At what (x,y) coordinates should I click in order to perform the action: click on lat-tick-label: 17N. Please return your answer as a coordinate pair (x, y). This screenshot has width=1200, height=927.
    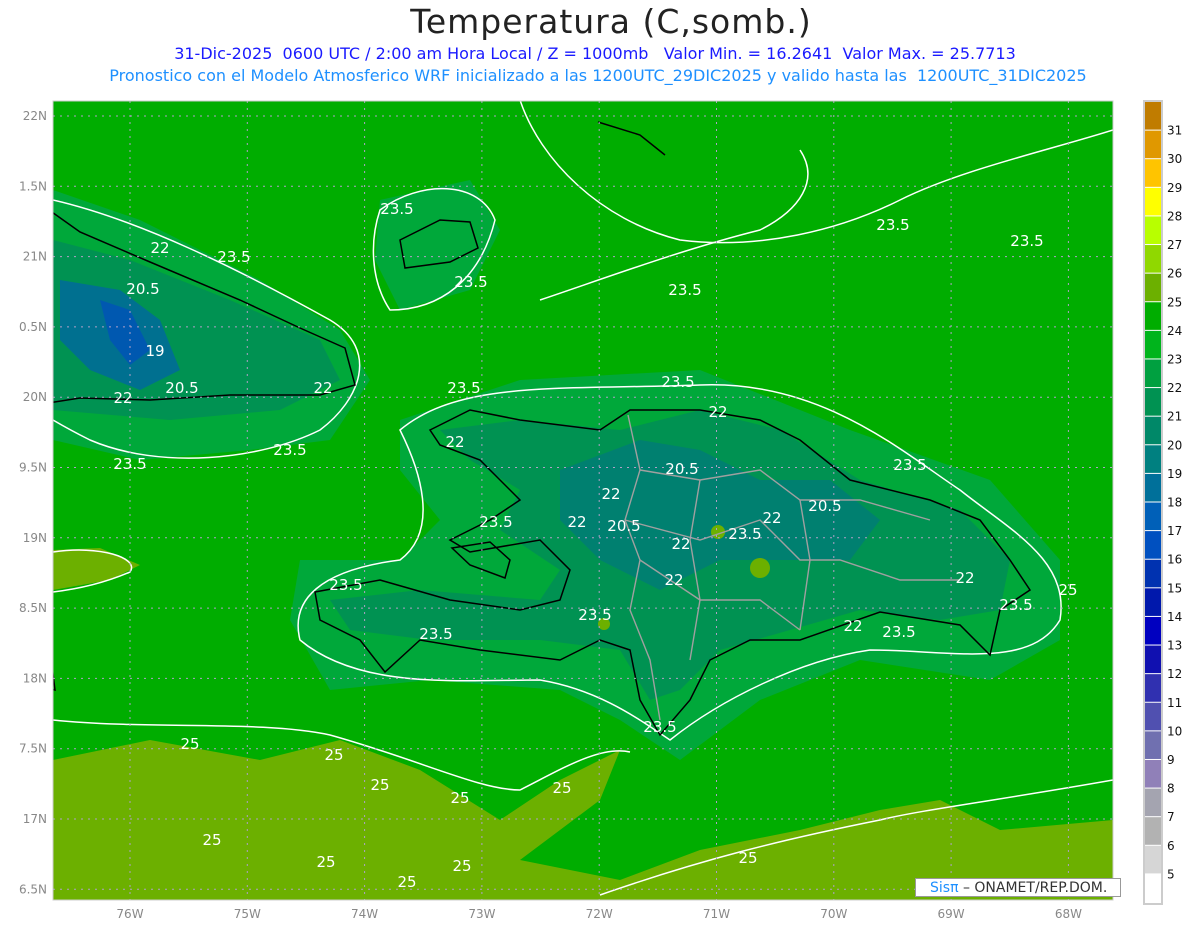
    Looking at the image, I should click on (35, 819).